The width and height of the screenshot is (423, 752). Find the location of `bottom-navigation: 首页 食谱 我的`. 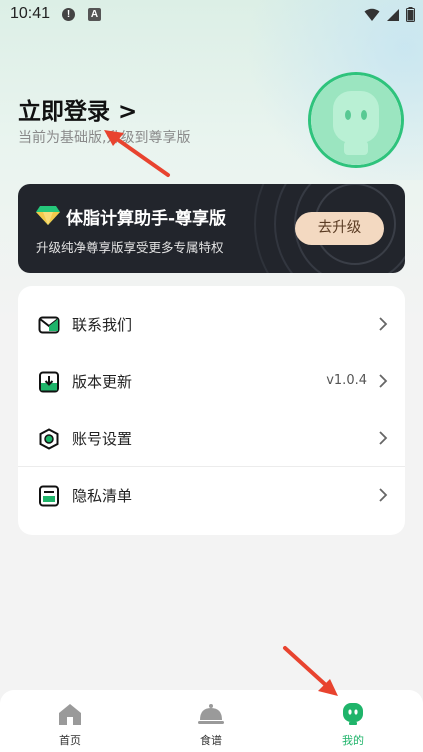

bottom-navigation: 首页 食谱 我的 is located at coordinates (211, 721).